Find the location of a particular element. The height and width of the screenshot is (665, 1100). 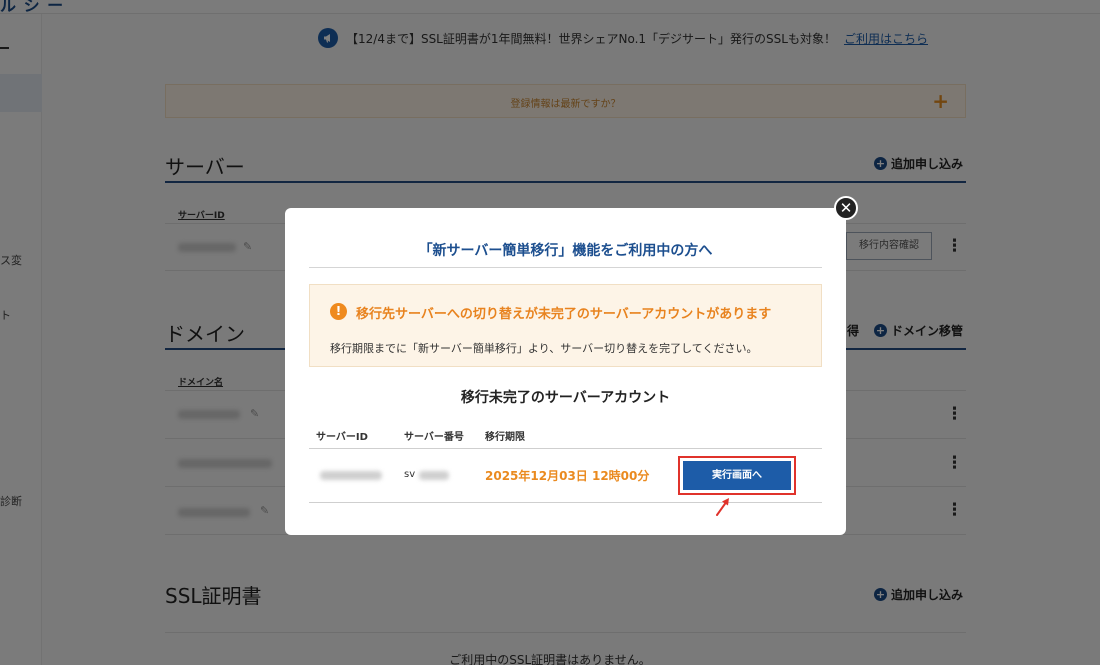

blurred-server-id is located at coordinates (351, 475).